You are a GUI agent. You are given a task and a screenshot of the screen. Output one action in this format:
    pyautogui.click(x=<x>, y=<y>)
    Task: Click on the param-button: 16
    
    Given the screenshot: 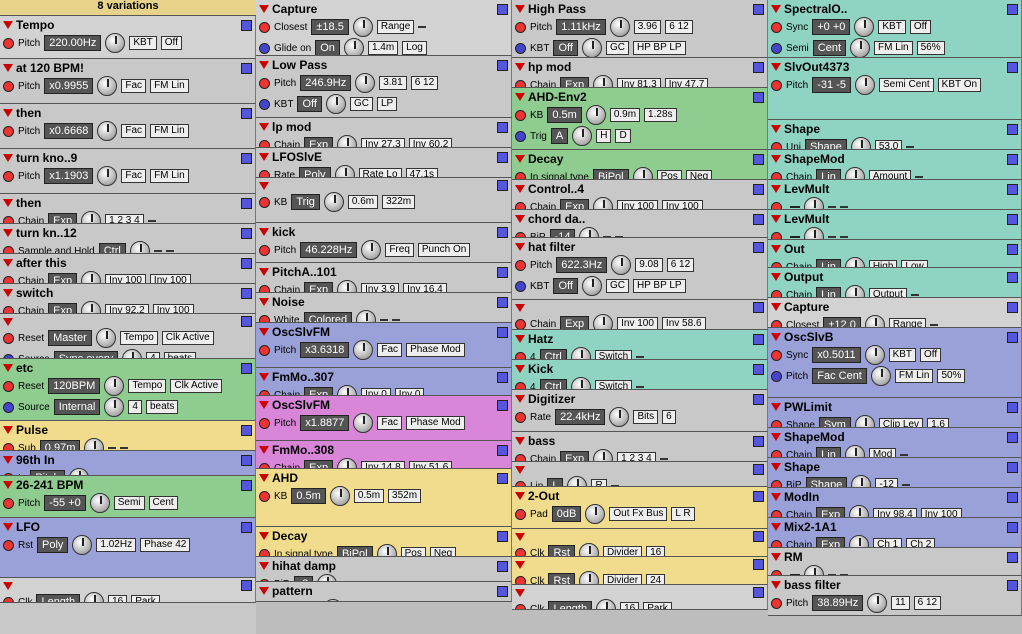 What is the action you would take?
    pyautogui.click(x=118, y=598)
    